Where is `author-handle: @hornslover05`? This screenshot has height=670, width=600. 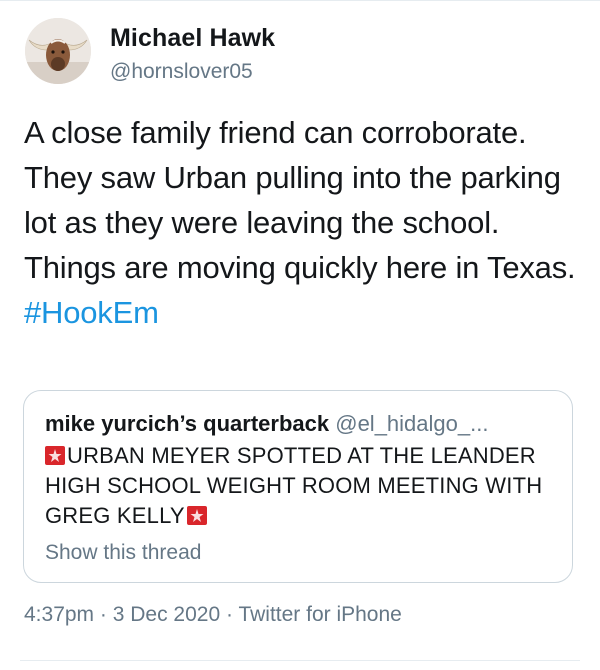 author-handle: @hornslover05 is located at coordinates (181, 72).